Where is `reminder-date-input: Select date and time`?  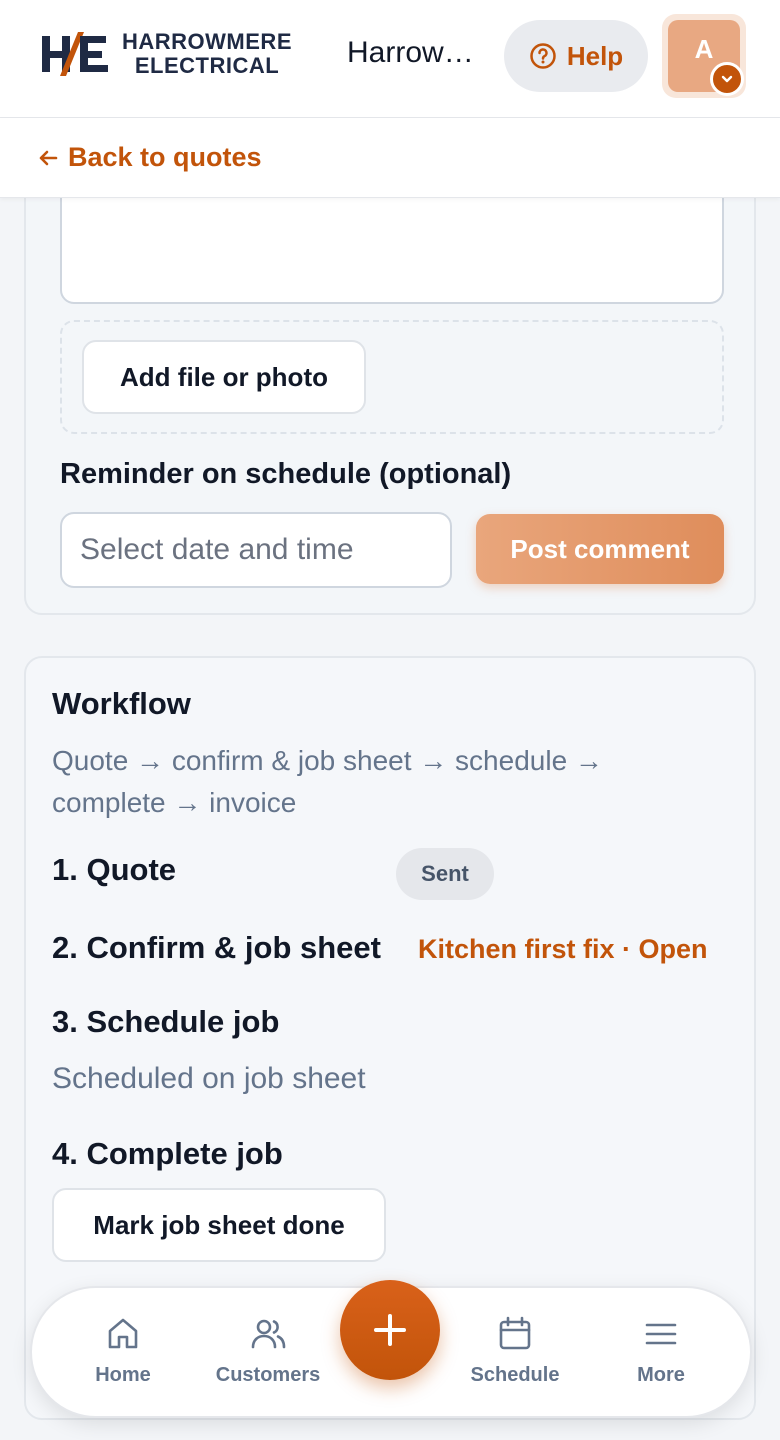 reminder-date-input: Select date and time is located at coordinates (256, 550).